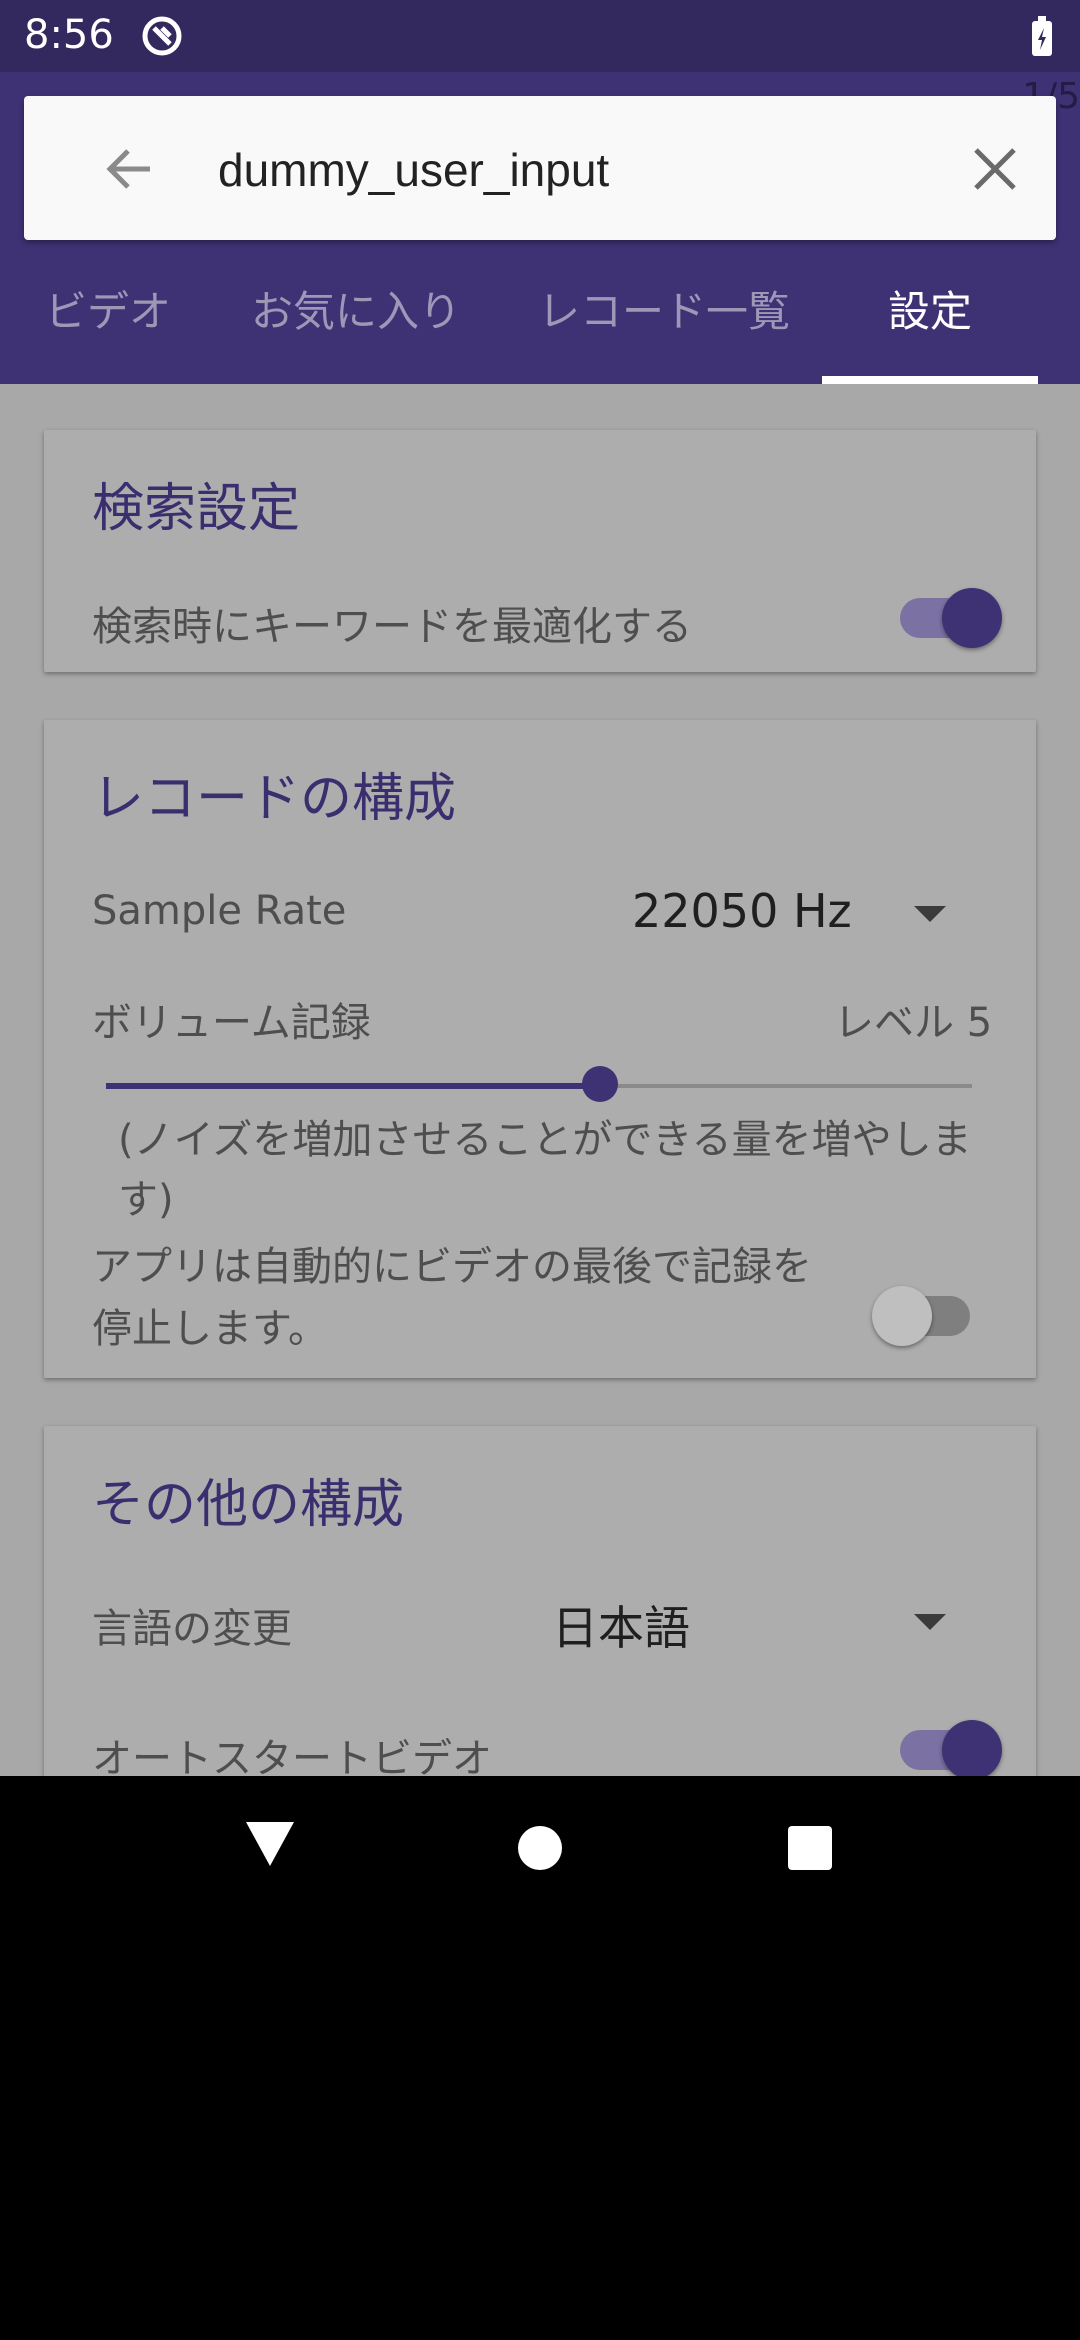  Describe the element at coordinates (540, 36) in the screenshot. I see `status-bar: 8:56` at that location.